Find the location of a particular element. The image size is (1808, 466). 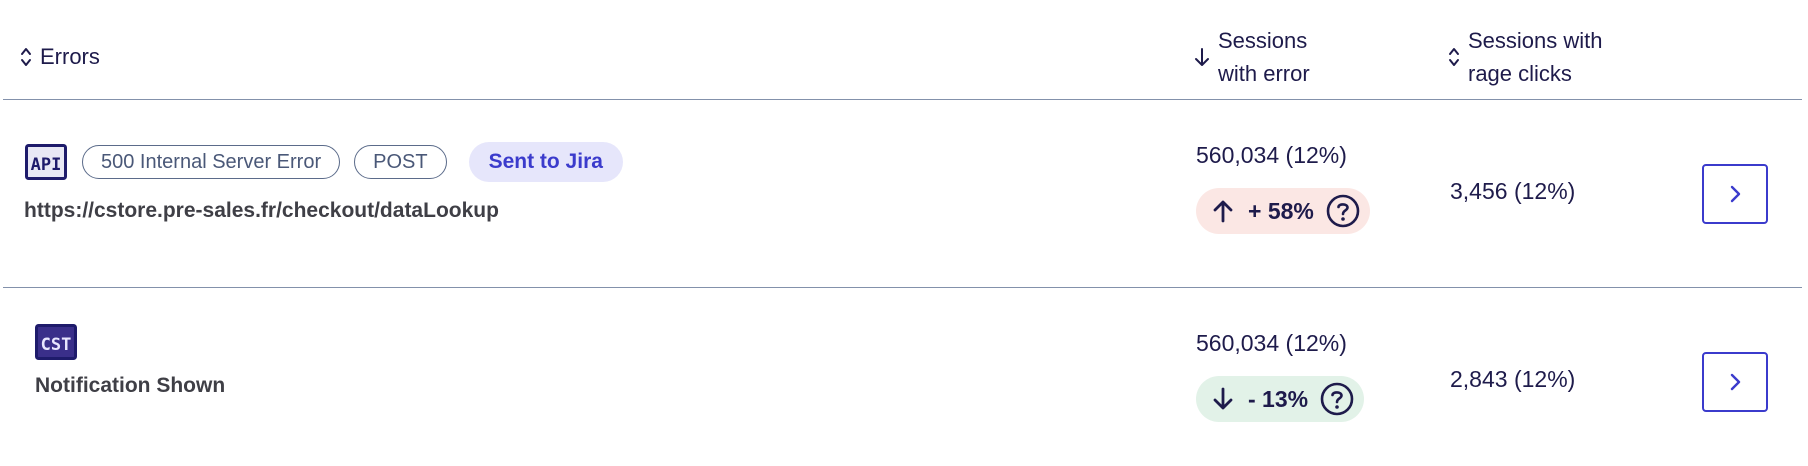

trend-badge: - 13% is located at coordinates (1280, 399).